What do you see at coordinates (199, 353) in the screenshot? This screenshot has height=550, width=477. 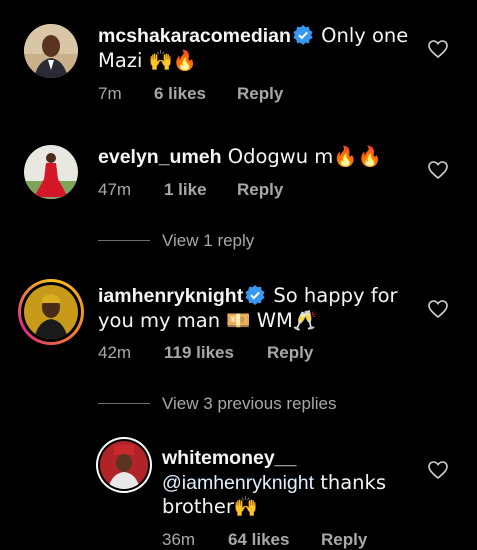 I see `likes-count: 119 likes` at bounding box center [199, 353].